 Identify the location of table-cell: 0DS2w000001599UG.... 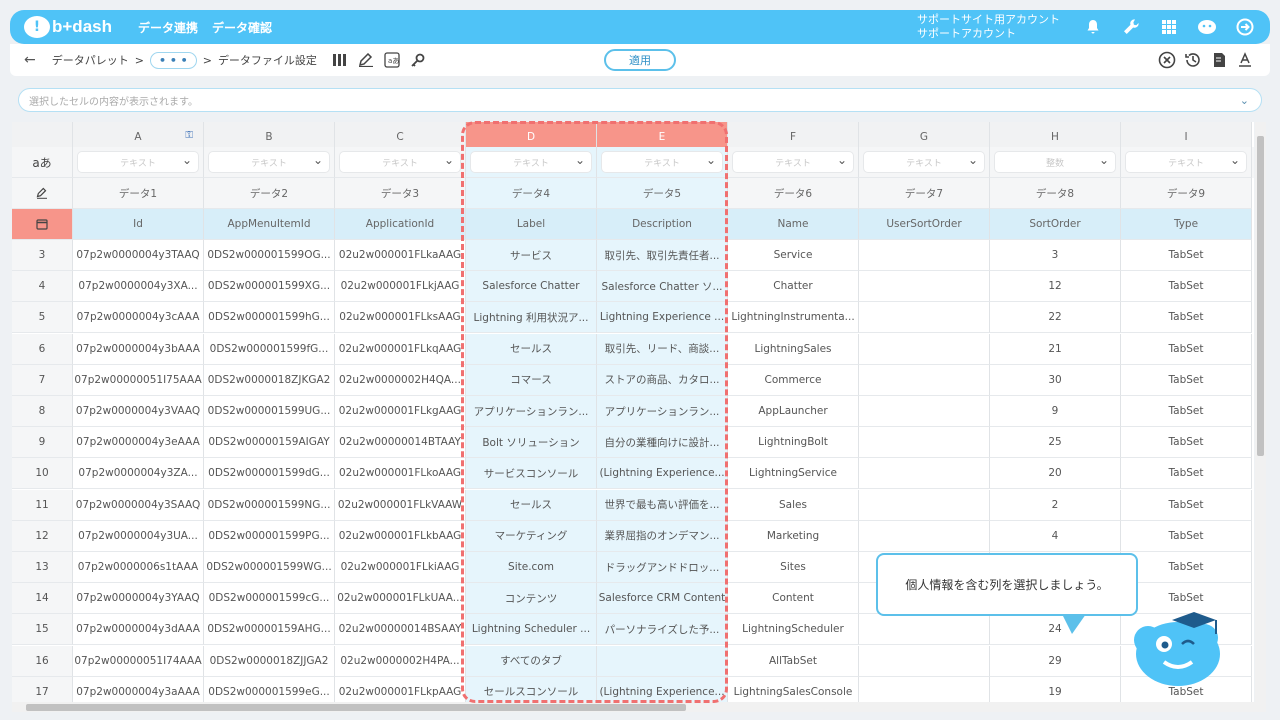
(269, 411).